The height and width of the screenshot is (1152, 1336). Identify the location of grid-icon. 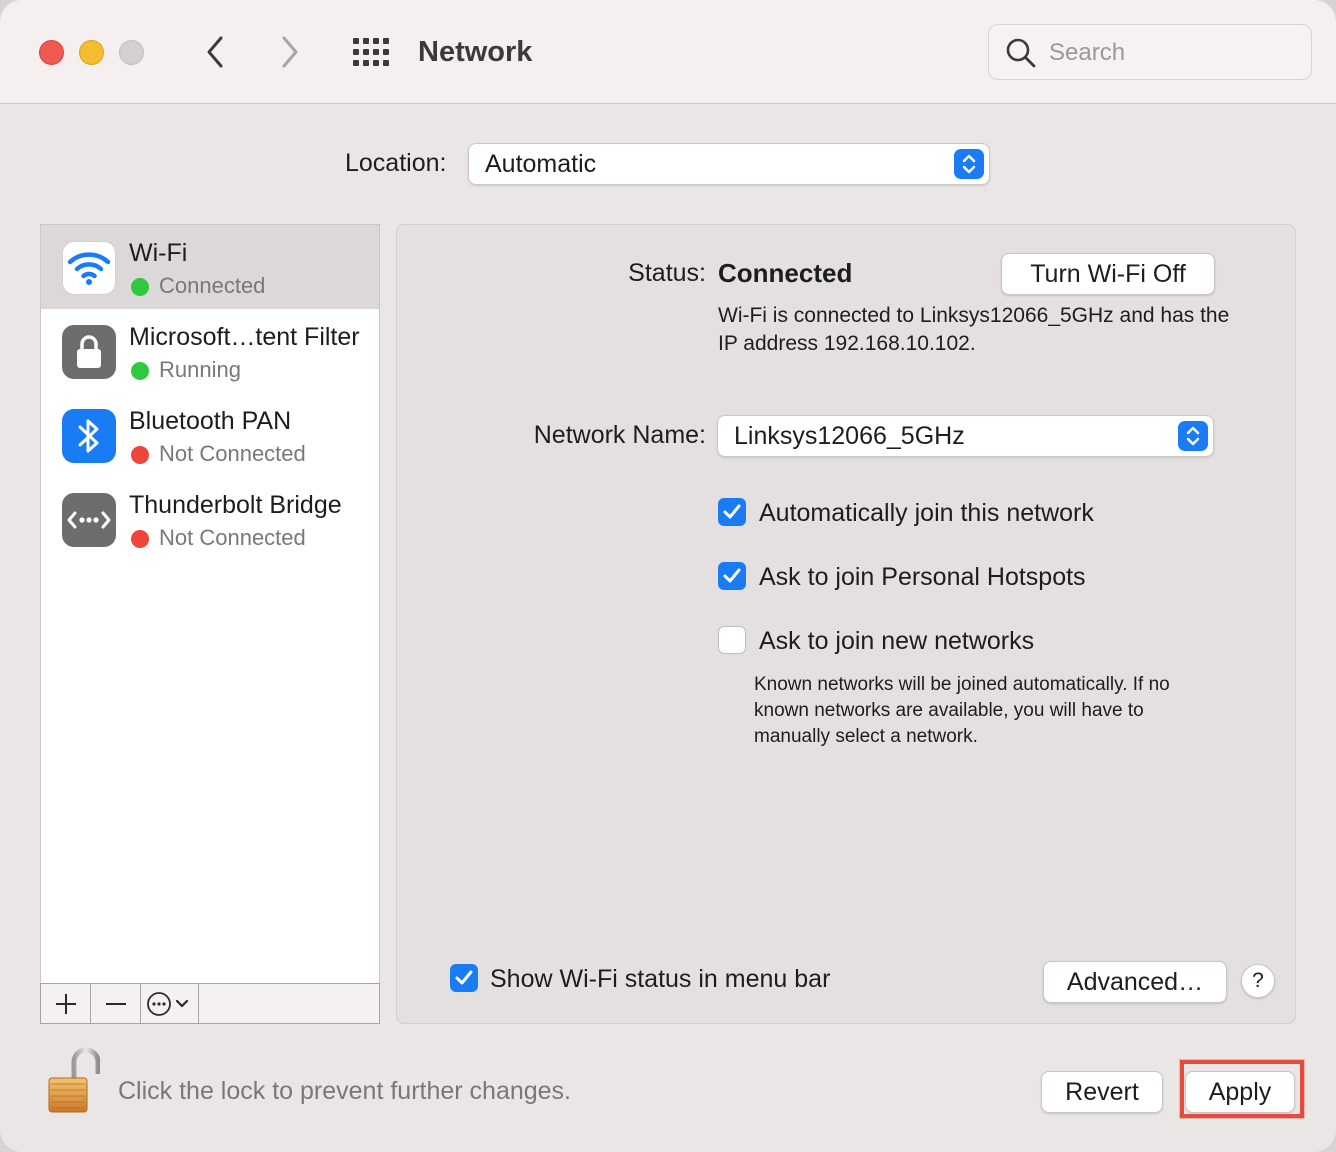
(371, 52).